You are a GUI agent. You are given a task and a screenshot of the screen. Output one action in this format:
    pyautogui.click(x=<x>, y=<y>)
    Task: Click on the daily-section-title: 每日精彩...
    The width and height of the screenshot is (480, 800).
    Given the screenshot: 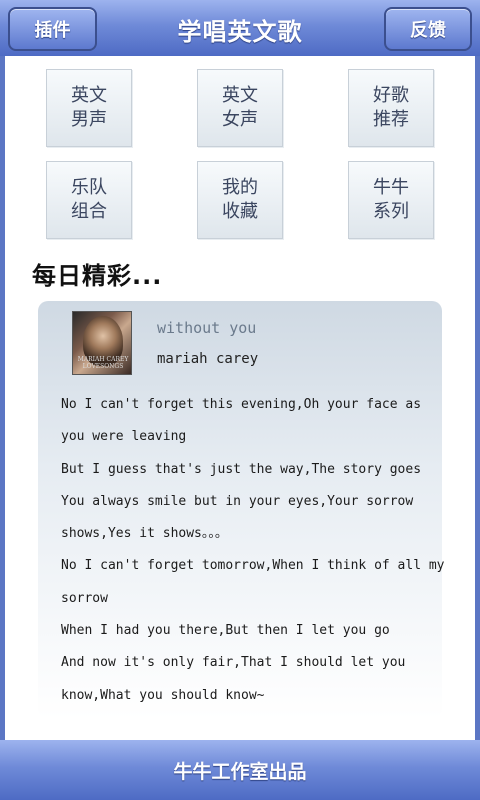 What is the action you would take?
    pyautogui.click(x=97, y=276)
    